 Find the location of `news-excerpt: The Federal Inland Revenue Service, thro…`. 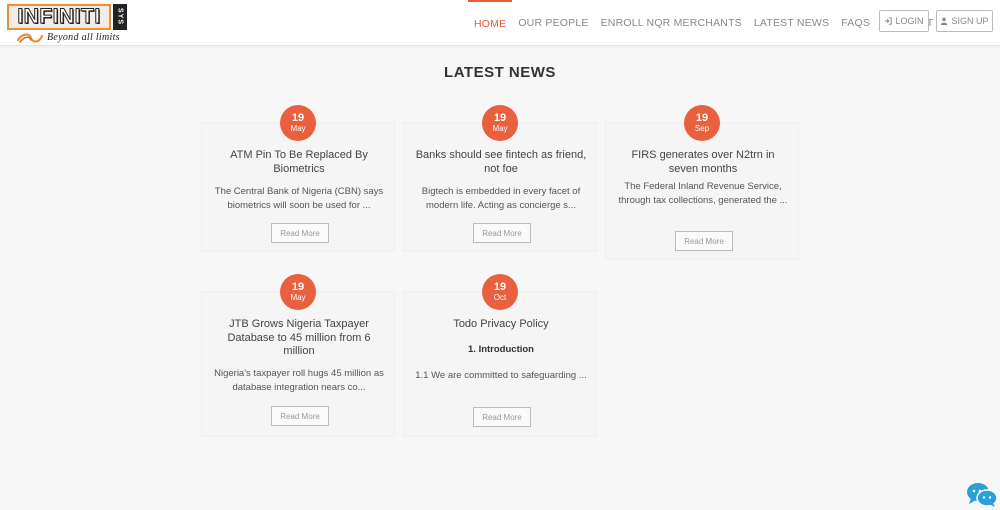

news-excerpt: The Federal Inland Revenue Service, thro… is located at coordinates (703, 193).